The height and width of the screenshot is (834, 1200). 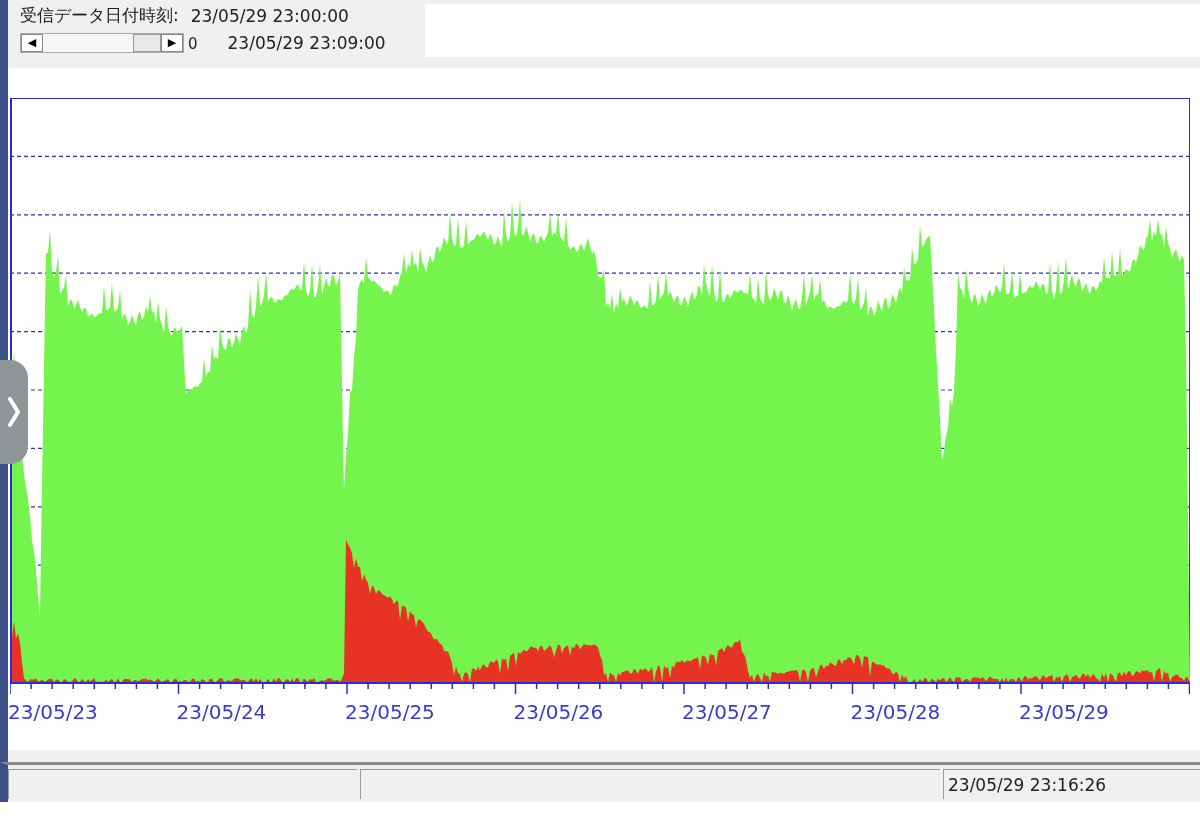 What do you see at coordinates (147, 43) in the screenshot?
I see `scroll-thumb` at bounding box center [147, 43].